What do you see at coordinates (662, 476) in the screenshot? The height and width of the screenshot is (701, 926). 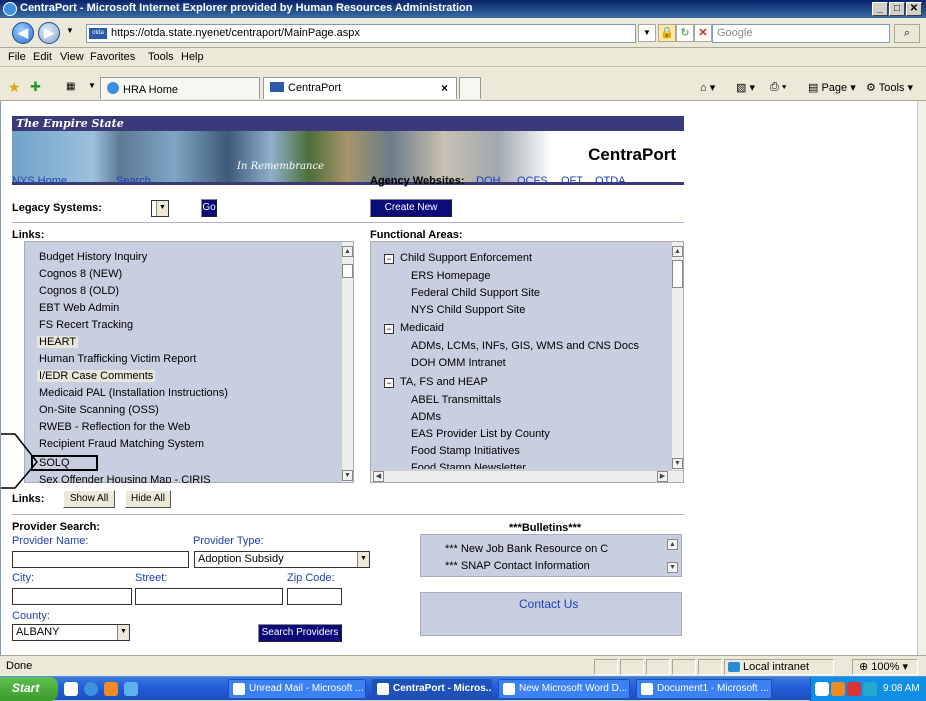 I see `scroll-right-icon: ▶` at bounding box center [662, 476].